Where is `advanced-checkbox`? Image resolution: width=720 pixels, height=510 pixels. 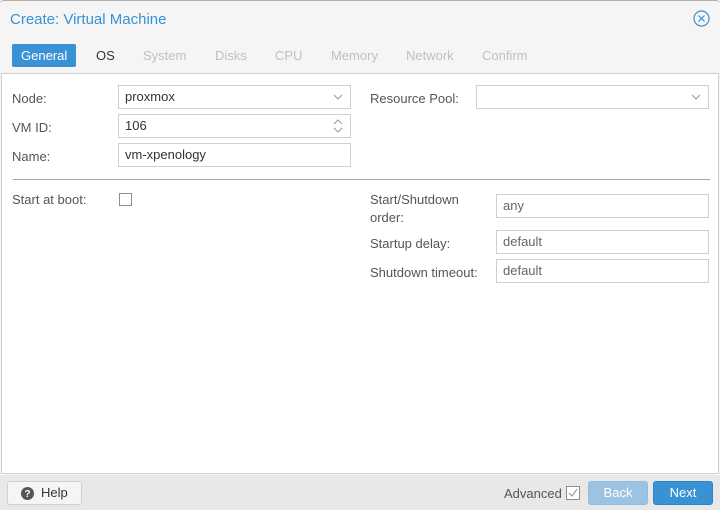
advanced-checkbox is located at coordinates (573, 493).